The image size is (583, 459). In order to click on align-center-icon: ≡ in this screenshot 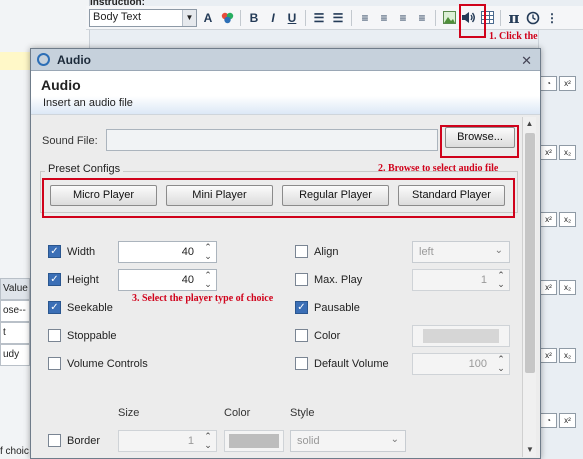, I will do `click(384, 18)`.